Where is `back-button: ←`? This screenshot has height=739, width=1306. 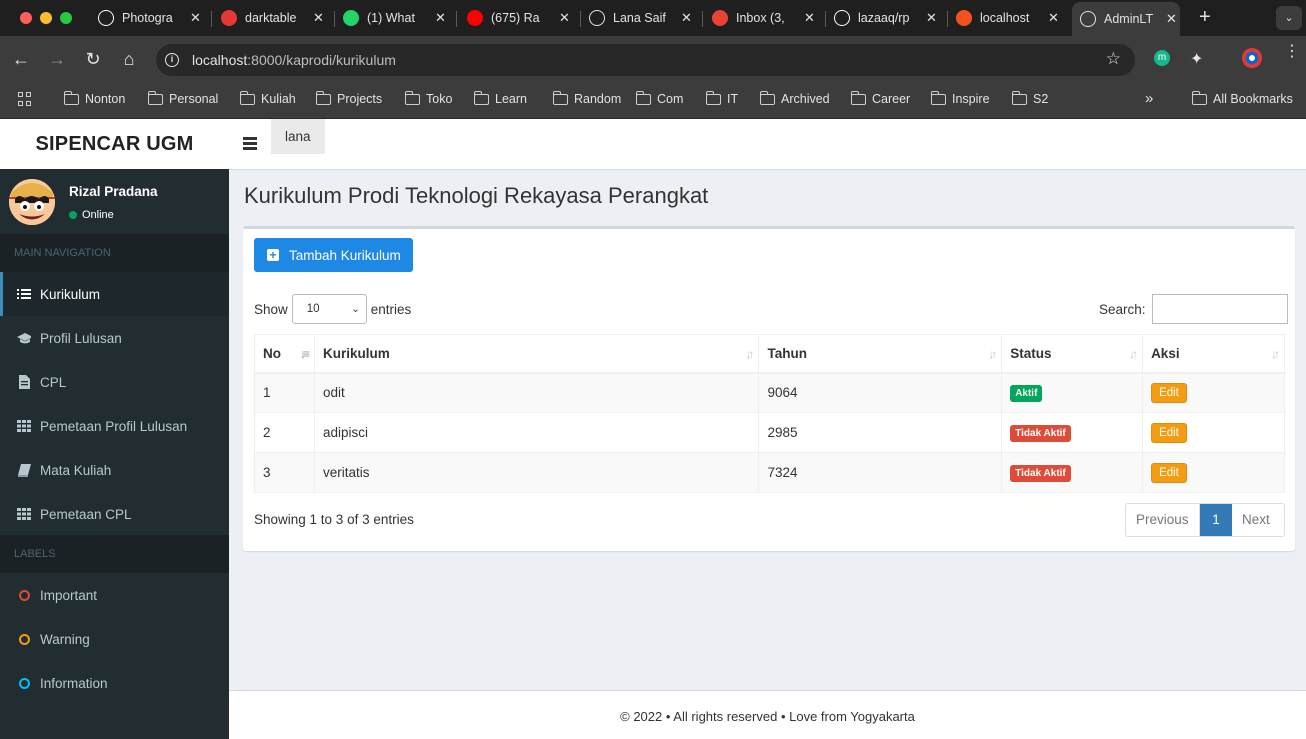 back-button: ← is located at coordinates (21, 59).